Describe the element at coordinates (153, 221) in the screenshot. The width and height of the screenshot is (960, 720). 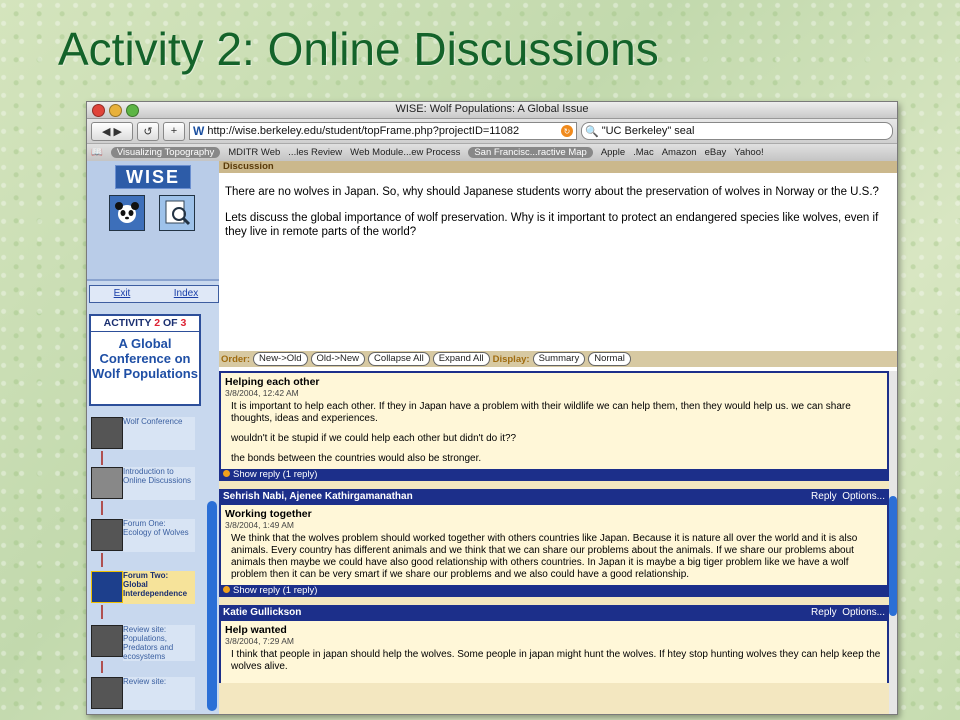
I see `wise-header: WISE` at that location.